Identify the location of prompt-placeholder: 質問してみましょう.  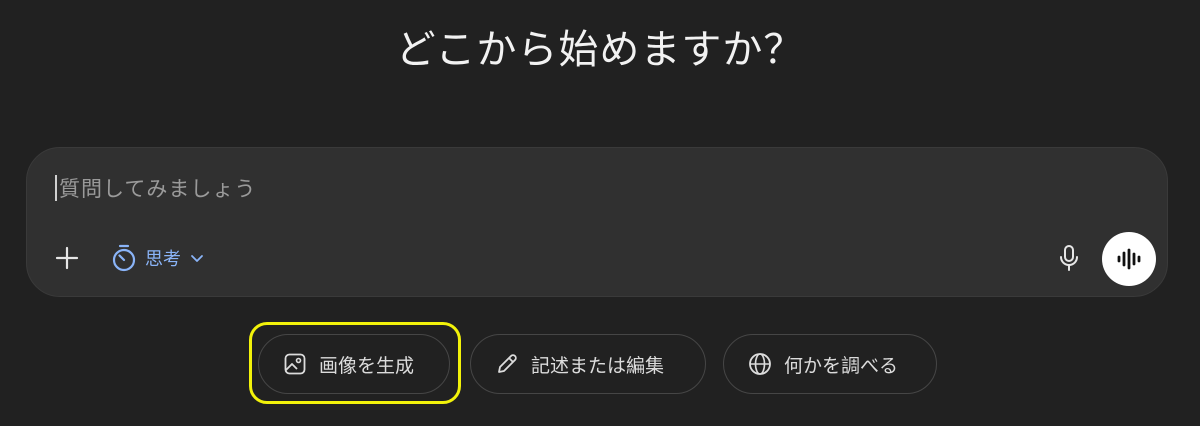
(158, 189).